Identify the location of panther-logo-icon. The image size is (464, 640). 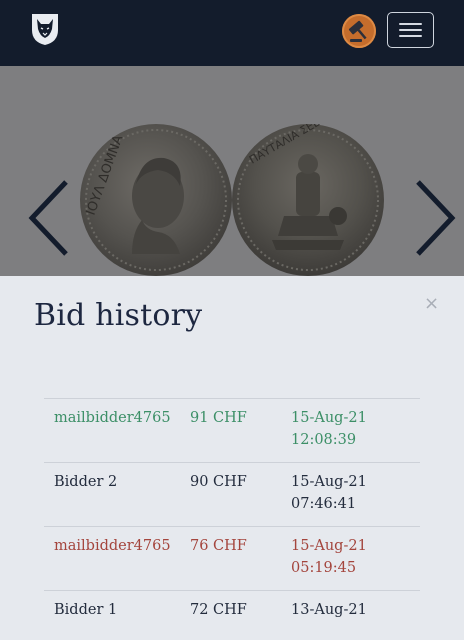
(45, 29).